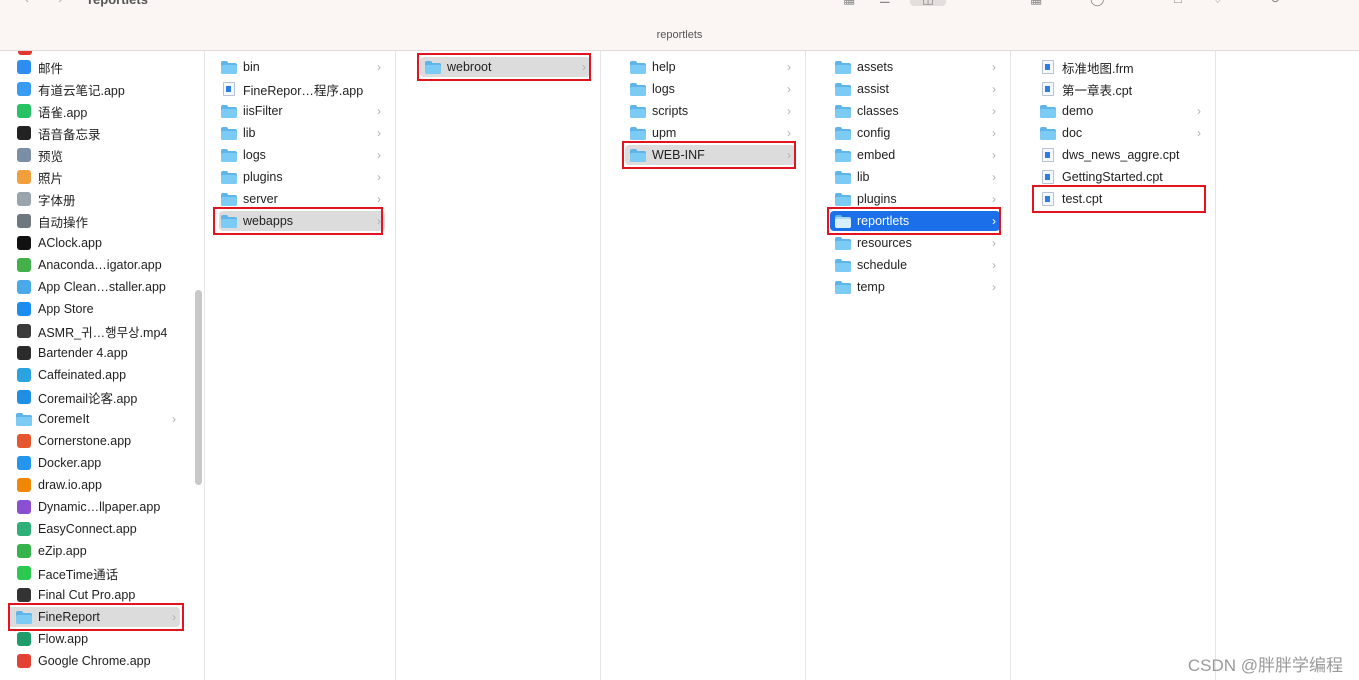 The height and width of the screenshot is (680, 1359). What do you see at coordinates (302, 221) in the screenshot?
I see `column0-item-webapps: webapps ›` at bounding box center [302, 221].